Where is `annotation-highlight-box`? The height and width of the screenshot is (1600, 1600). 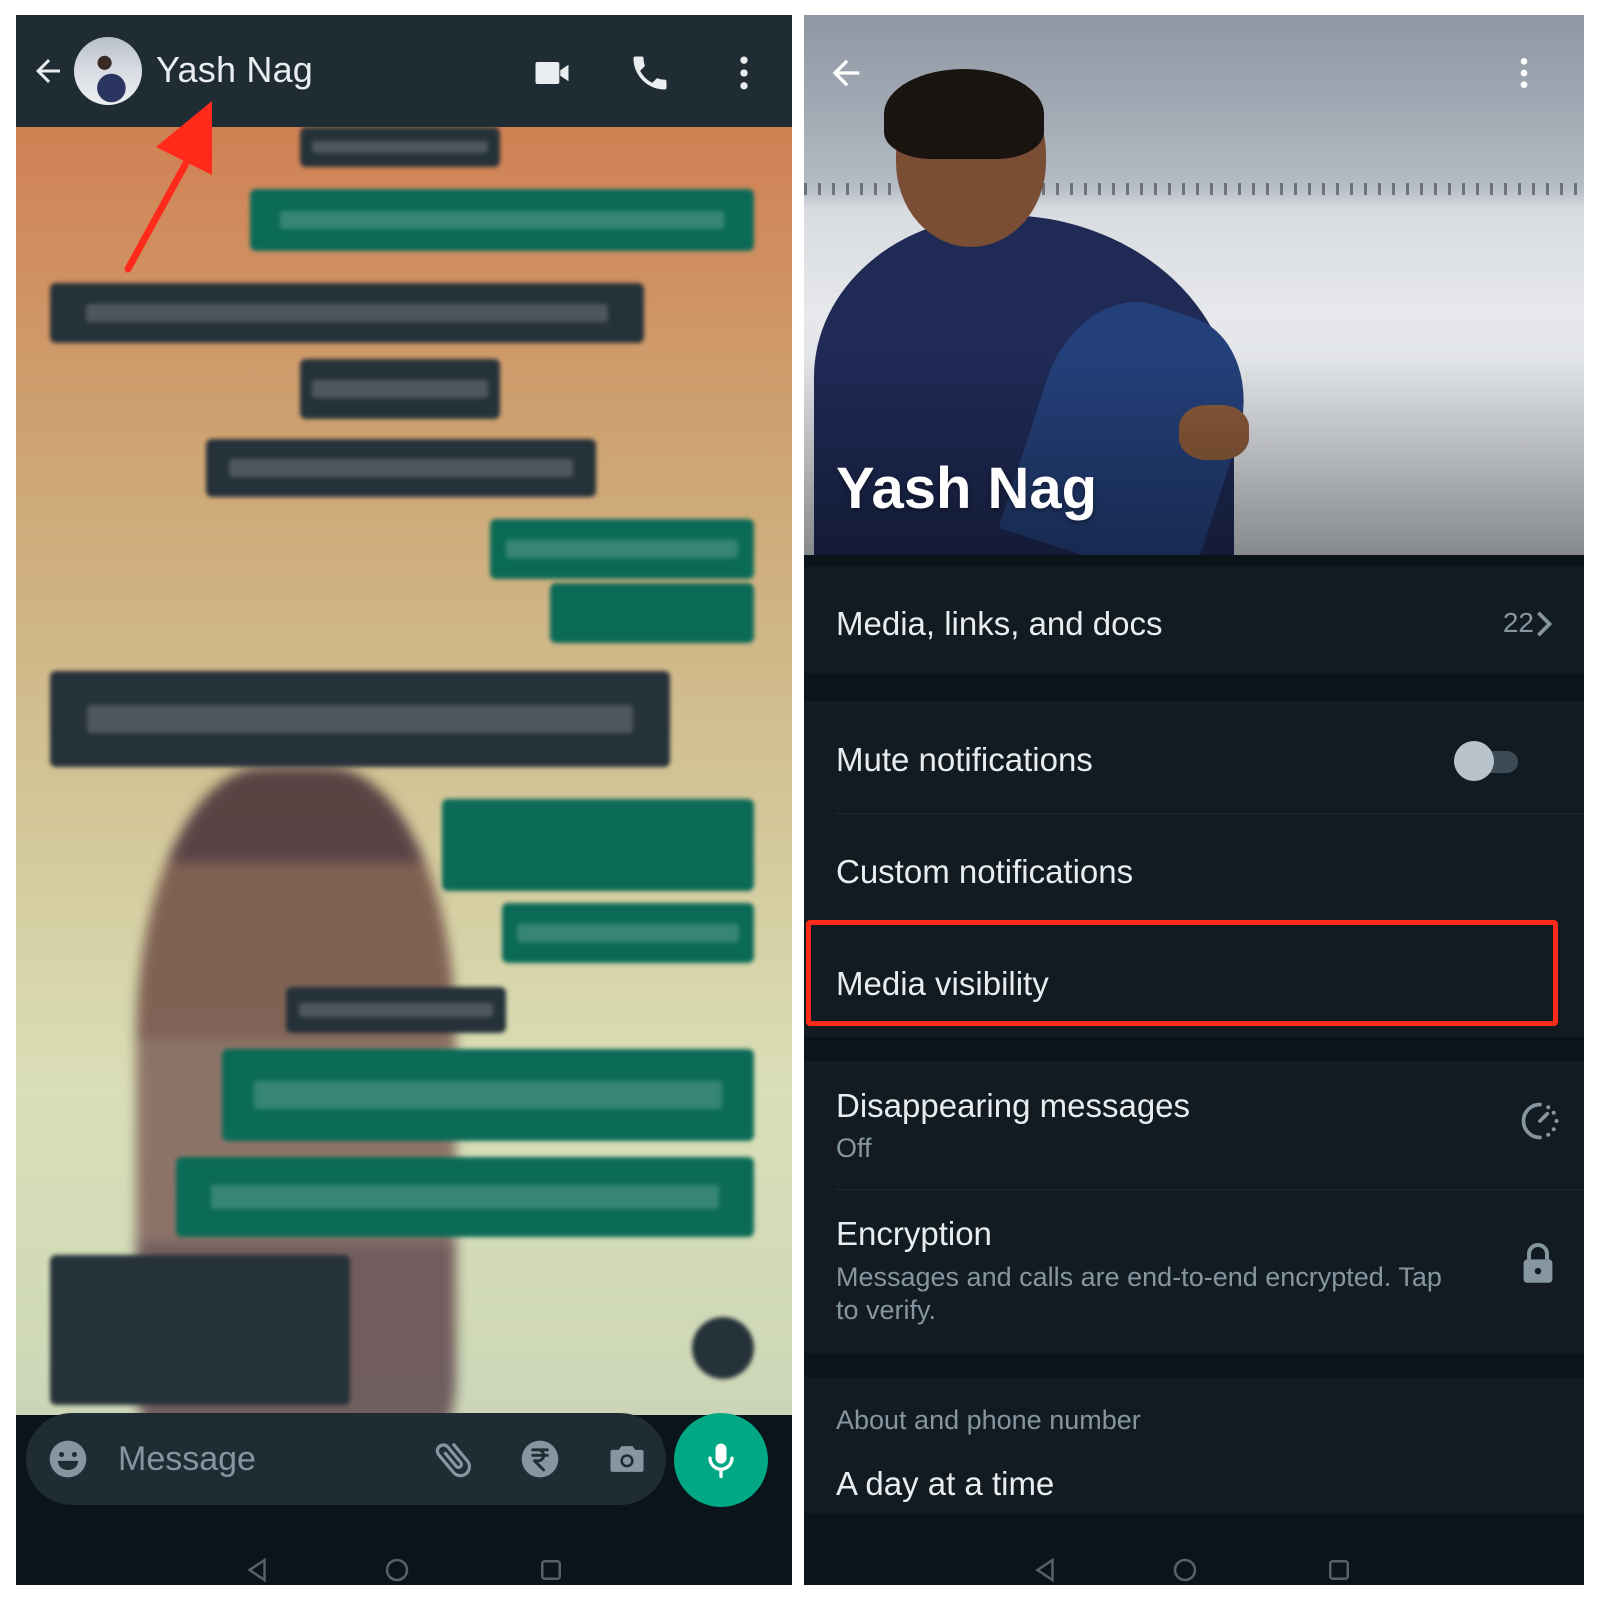
annotation-highlight-box is located at coordinates (1182, 973).